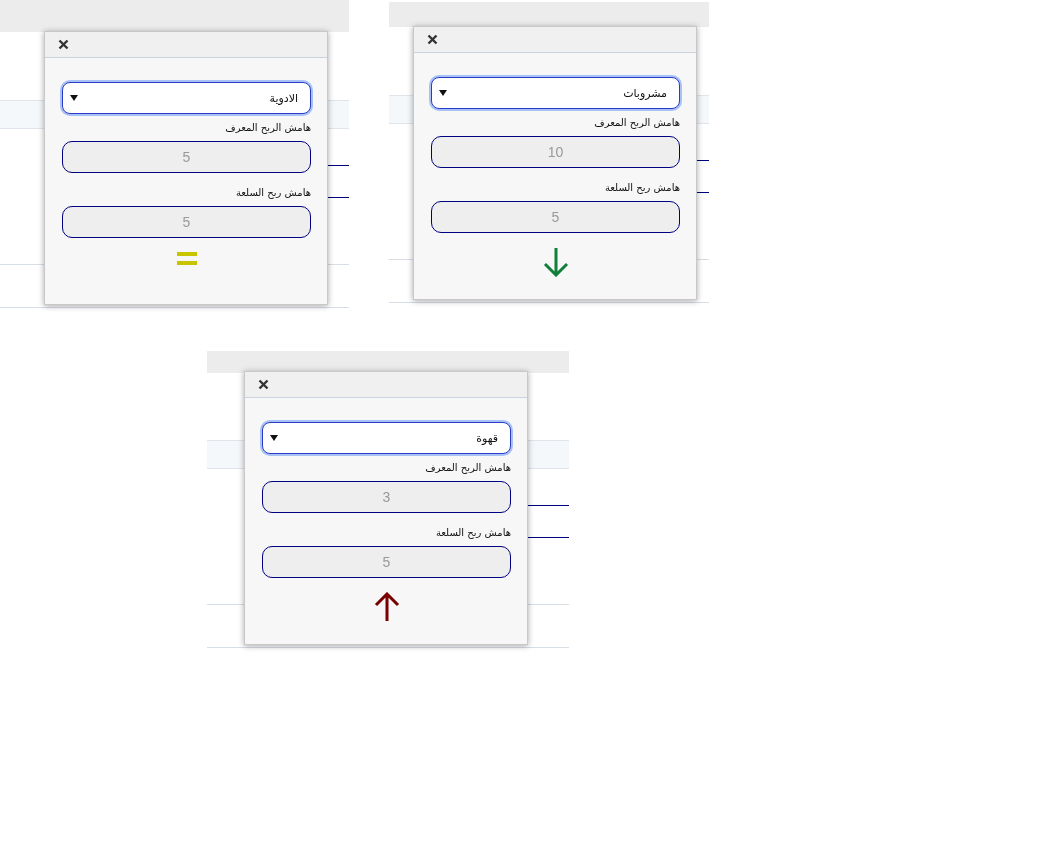  Describe the element at coordinates (186, 259) in the screenshot. I see `equals-icon` at that location.